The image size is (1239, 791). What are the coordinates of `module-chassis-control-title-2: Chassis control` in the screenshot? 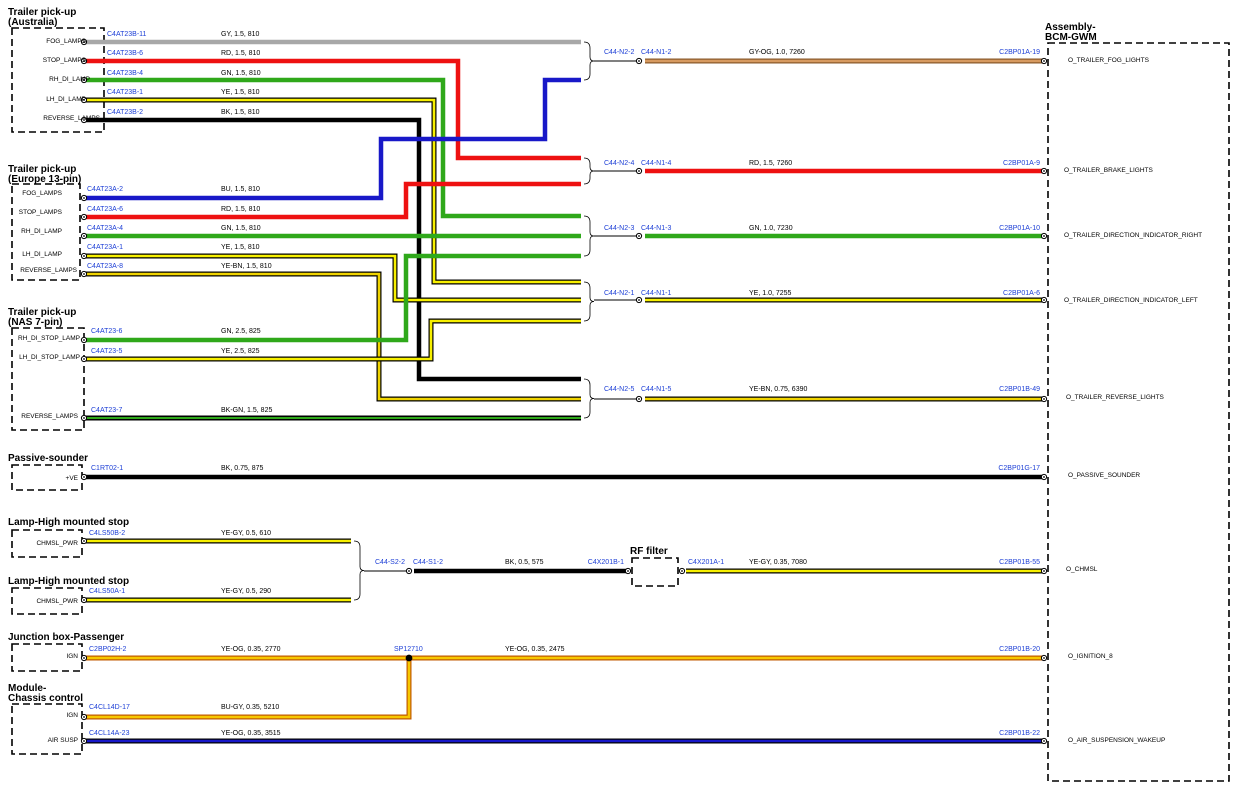 It's located at (45, 698).